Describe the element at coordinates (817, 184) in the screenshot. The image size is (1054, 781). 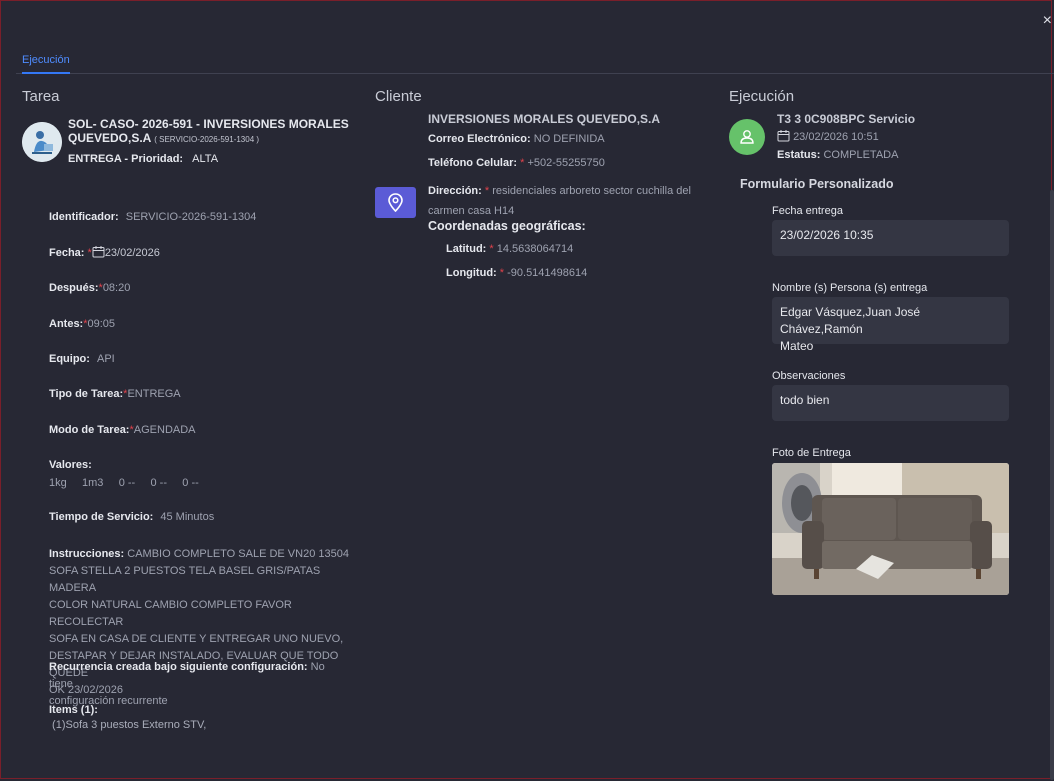
I see `form-title: Formulario Personalizado` at that location.